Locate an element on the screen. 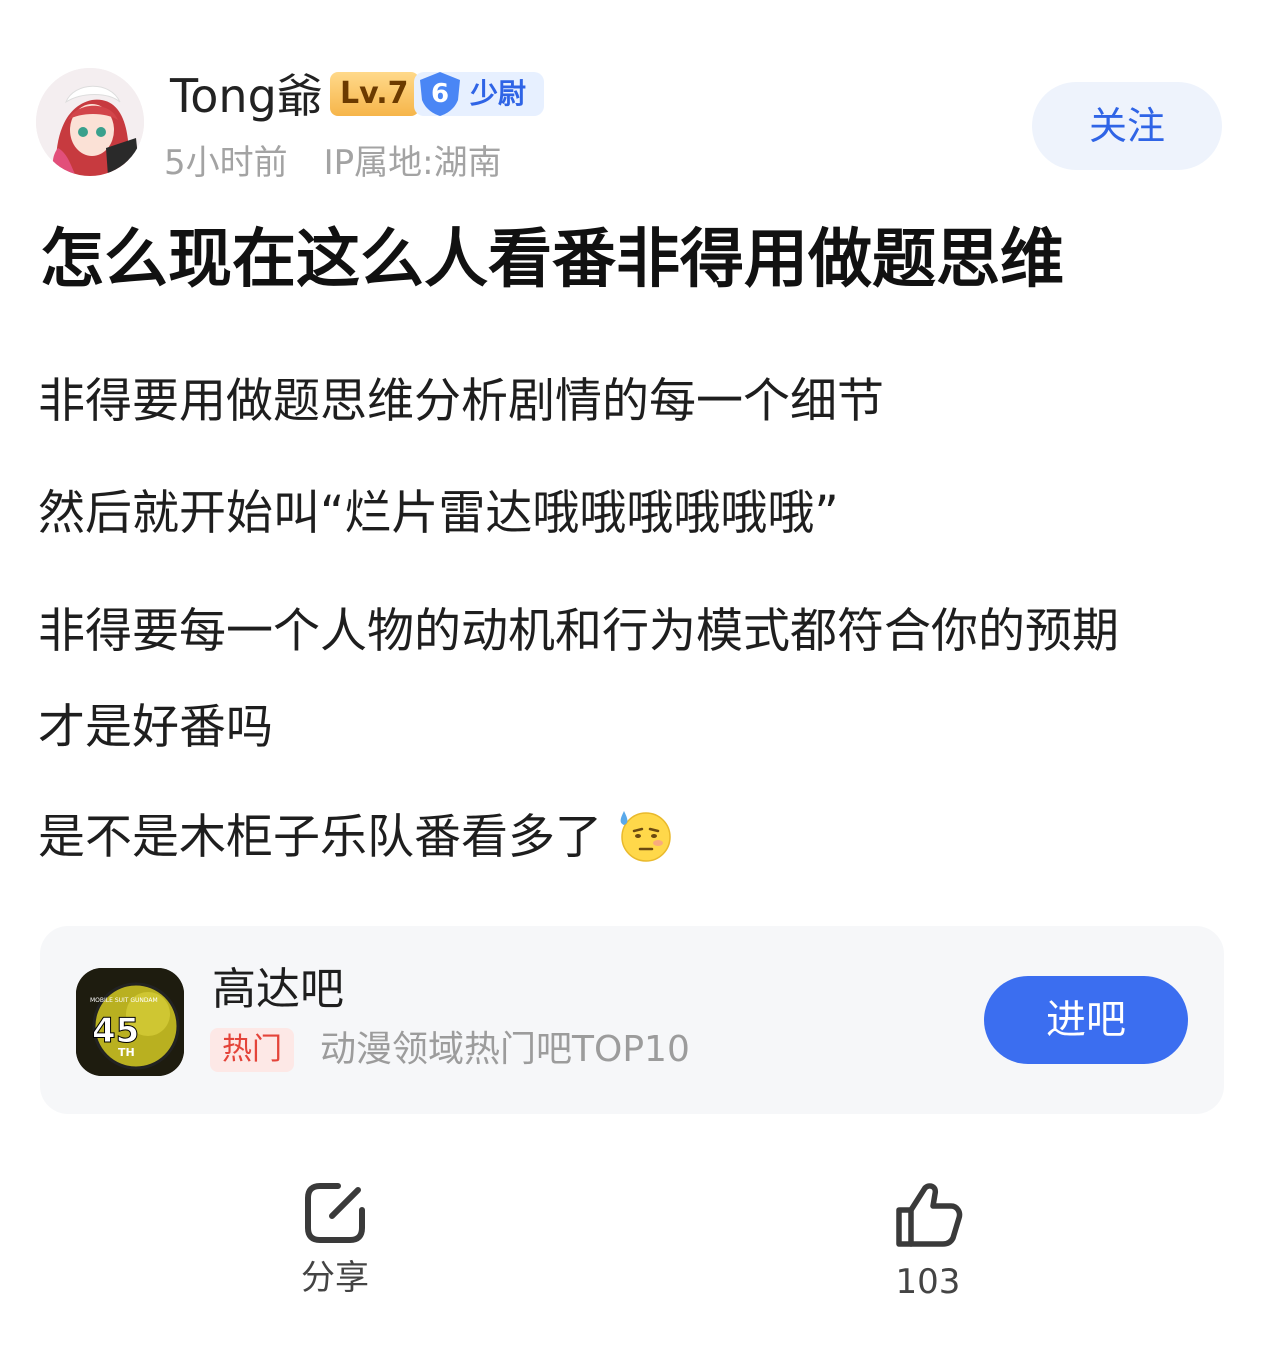  hot-tag: 热门 is located at coordinates (252, 1050).